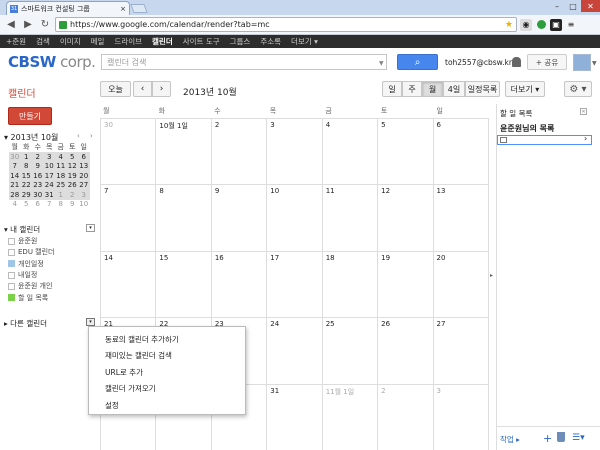  I want to click on browser-tab: 31 스마트워크 컨설팅 그룹 ×, so click(68, 8).